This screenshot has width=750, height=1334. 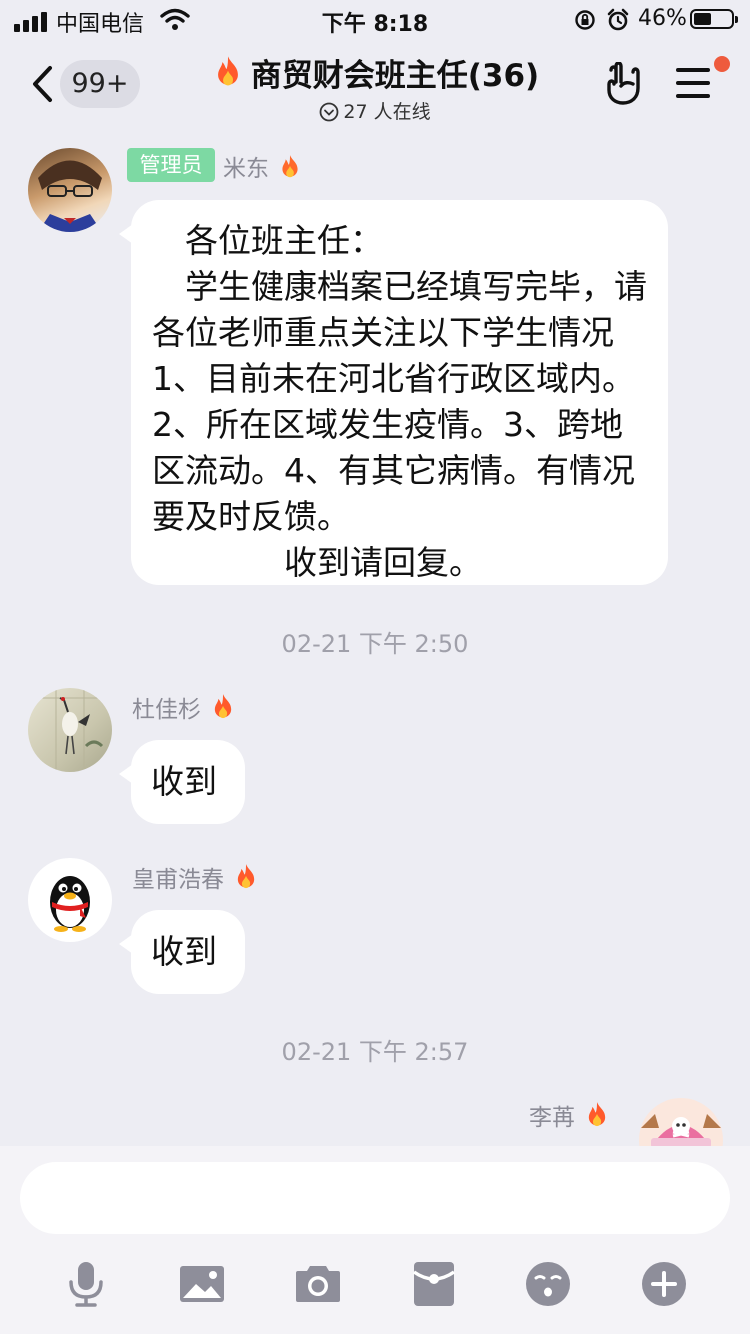 I want to click on rotation-lock-icon, so click(x=585, y=20).